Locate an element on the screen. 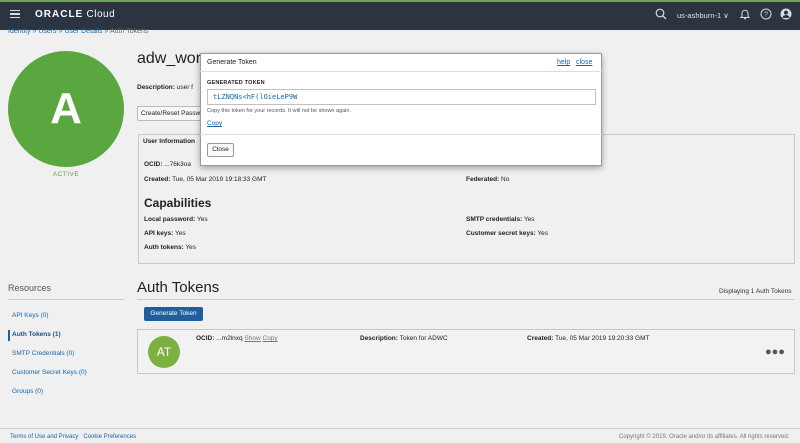 This screenshot has width=800, height=443. sidebar-item-auth-tokens: Auth Tokens (1) is located at coordinates (36, 334).